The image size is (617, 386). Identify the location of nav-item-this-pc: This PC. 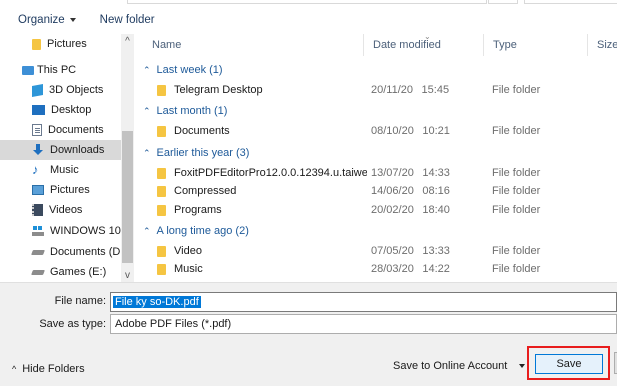
(60, 70).